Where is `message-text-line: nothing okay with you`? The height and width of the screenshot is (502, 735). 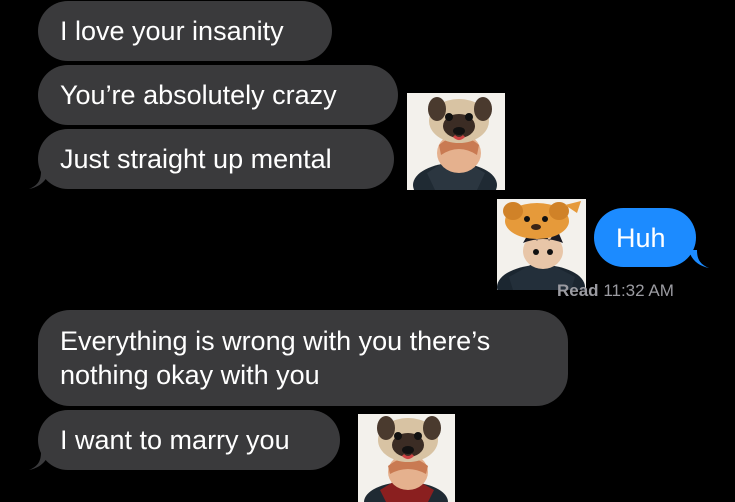
message-text-line: nothing okay with you is located at coordinates (190, 375).